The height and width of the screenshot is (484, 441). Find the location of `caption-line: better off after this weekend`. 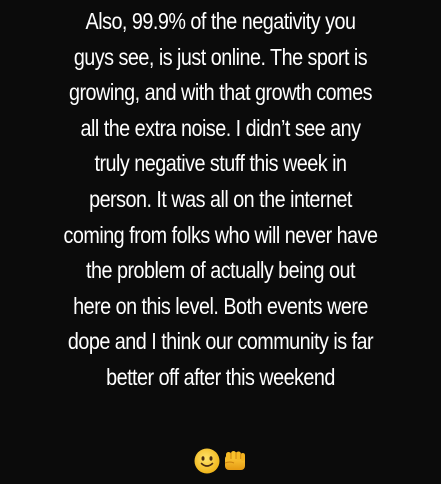

caption-line: better off after this weekend is located at coordinates (220, 376).